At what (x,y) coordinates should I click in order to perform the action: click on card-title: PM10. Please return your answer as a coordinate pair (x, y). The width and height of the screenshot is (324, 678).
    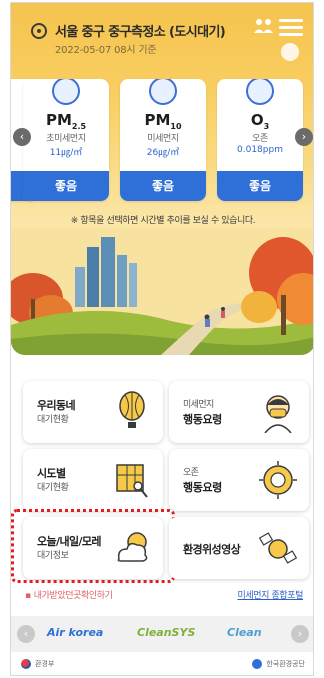
    Looking at the image, I should click on (163, 121).